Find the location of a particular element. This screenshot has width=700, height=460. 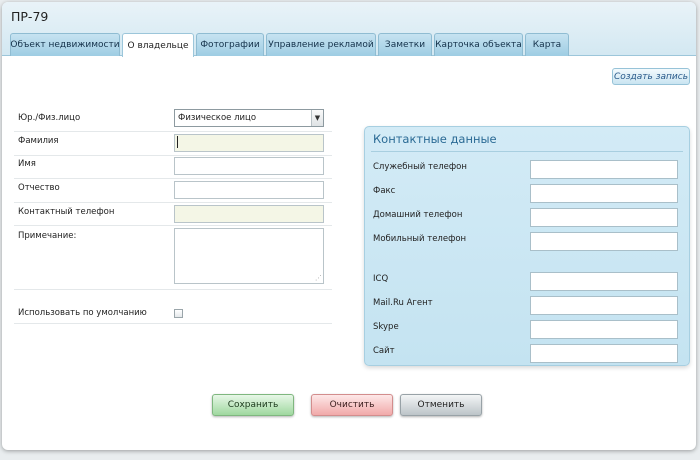

site-label: Сайт is located at coordinates (384, 351).